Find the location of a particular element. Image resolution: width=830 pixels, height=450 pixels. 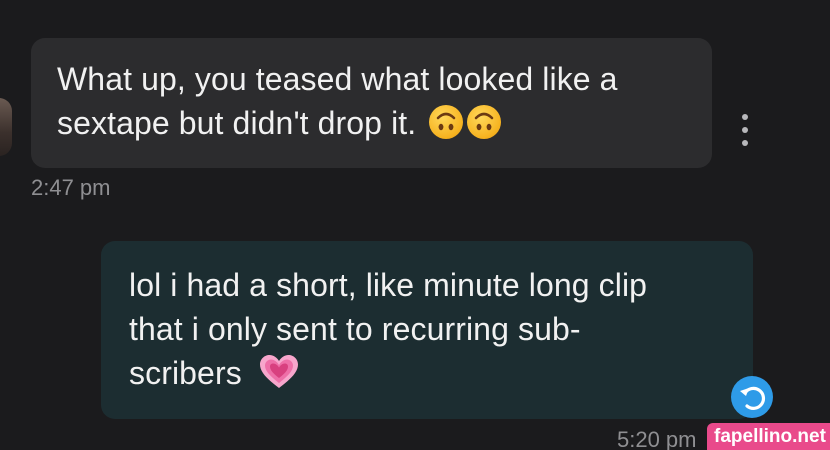

growing-heart-emoji is located at coordinates (279, 377).